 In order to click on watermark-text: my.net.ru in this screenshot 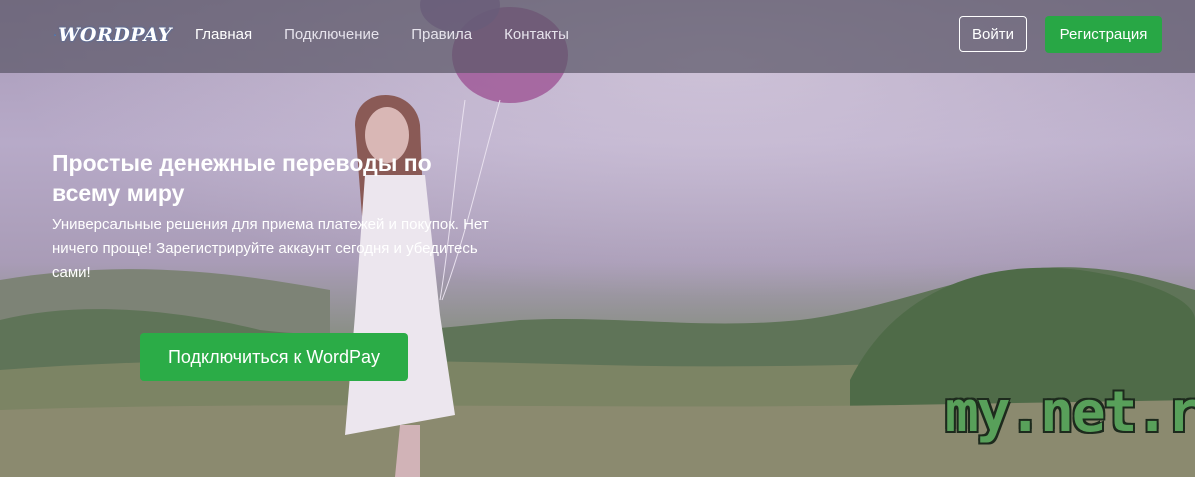, I will do `click(1070, 412)`.